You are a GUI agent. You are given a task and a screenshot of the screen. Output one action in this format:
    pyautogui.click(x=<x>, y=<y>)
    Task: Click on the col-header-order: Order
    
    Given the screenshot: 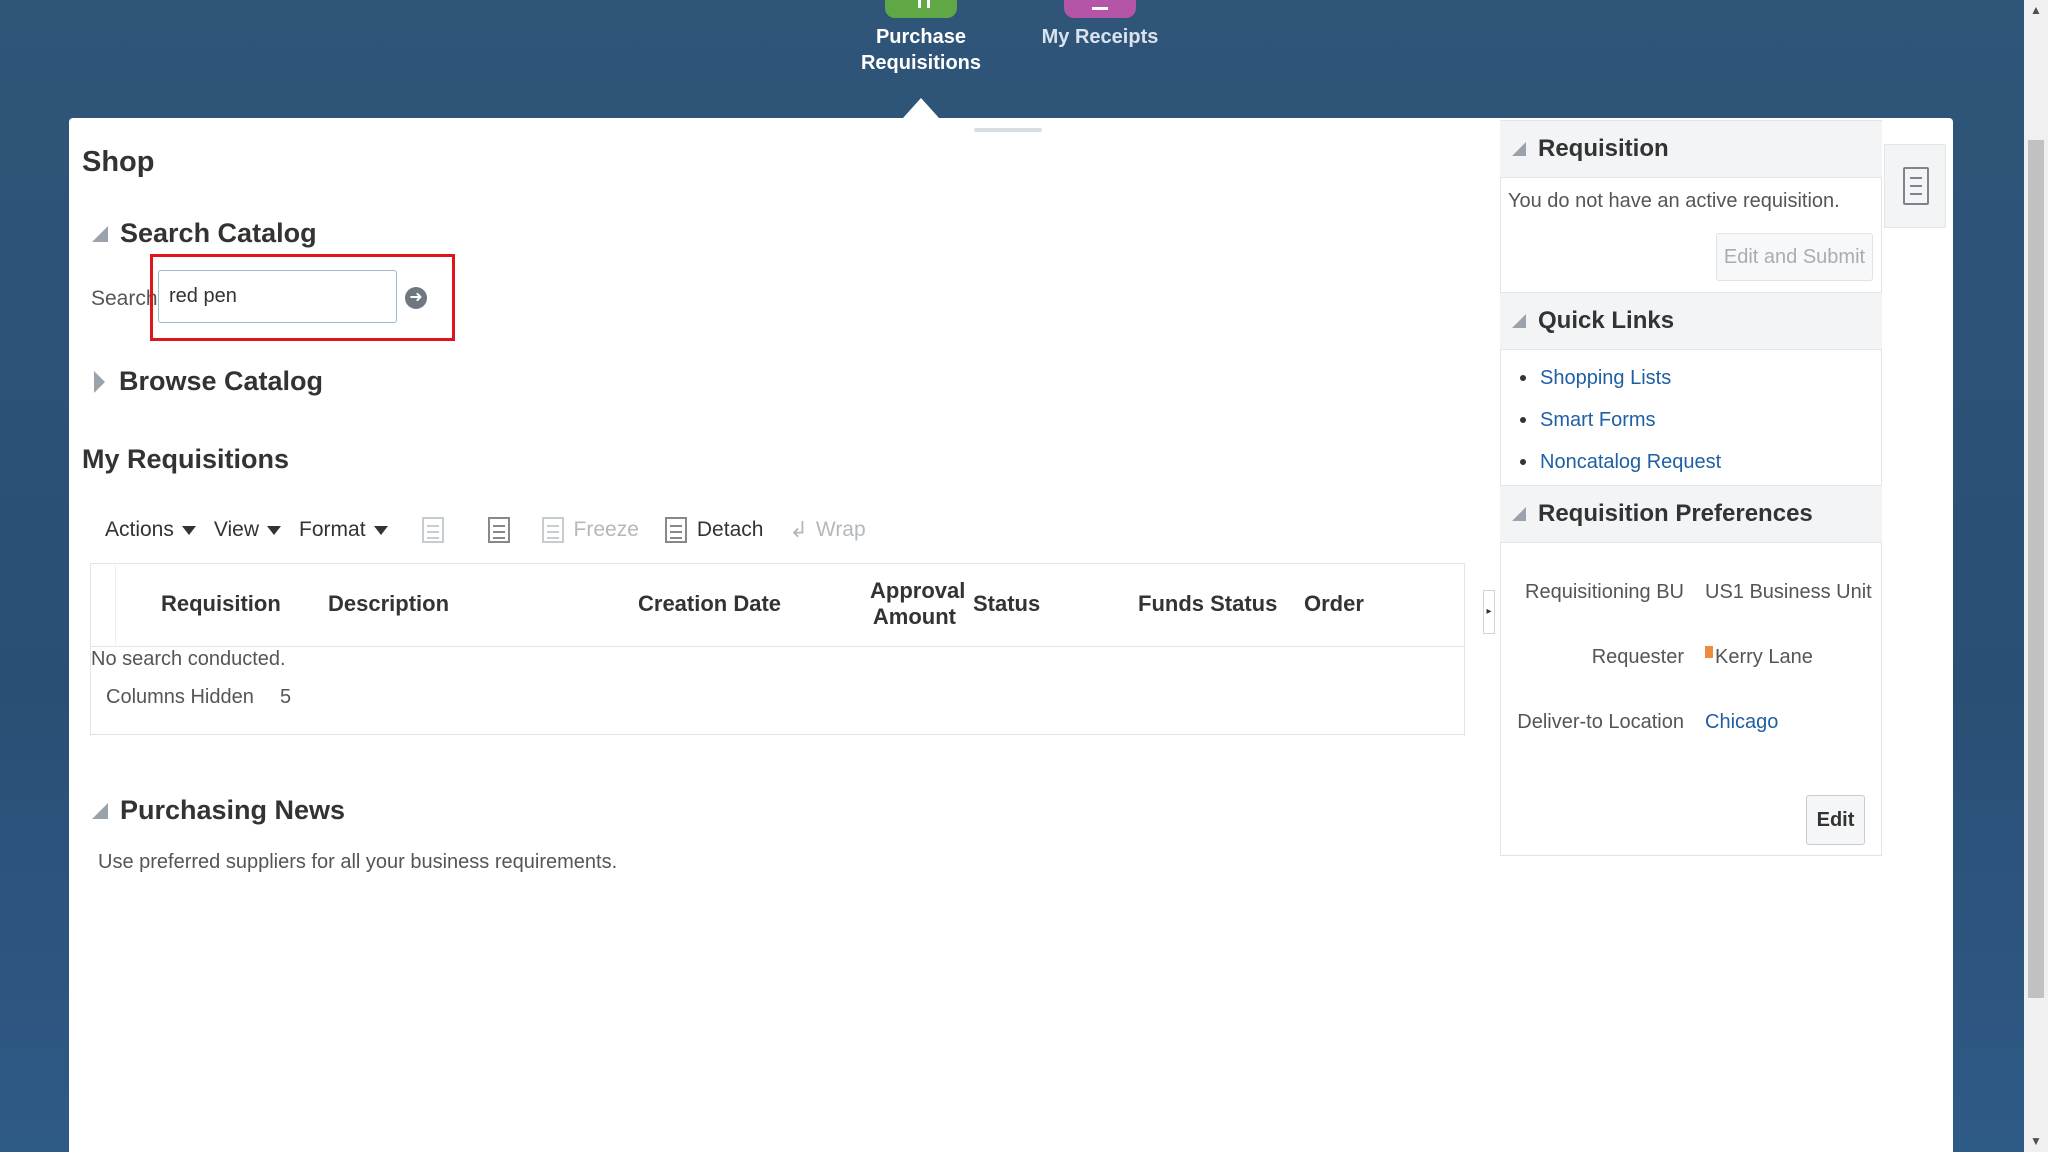 What is the action you would take?
    pyautogui.click(x=1334, y=604)
    